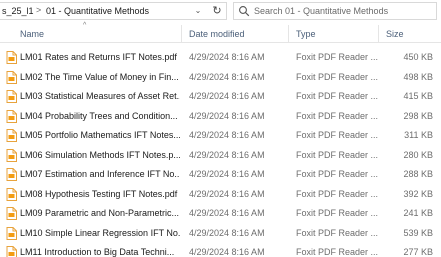  I want to click on file-size: 498 KB, so click(418, 76).